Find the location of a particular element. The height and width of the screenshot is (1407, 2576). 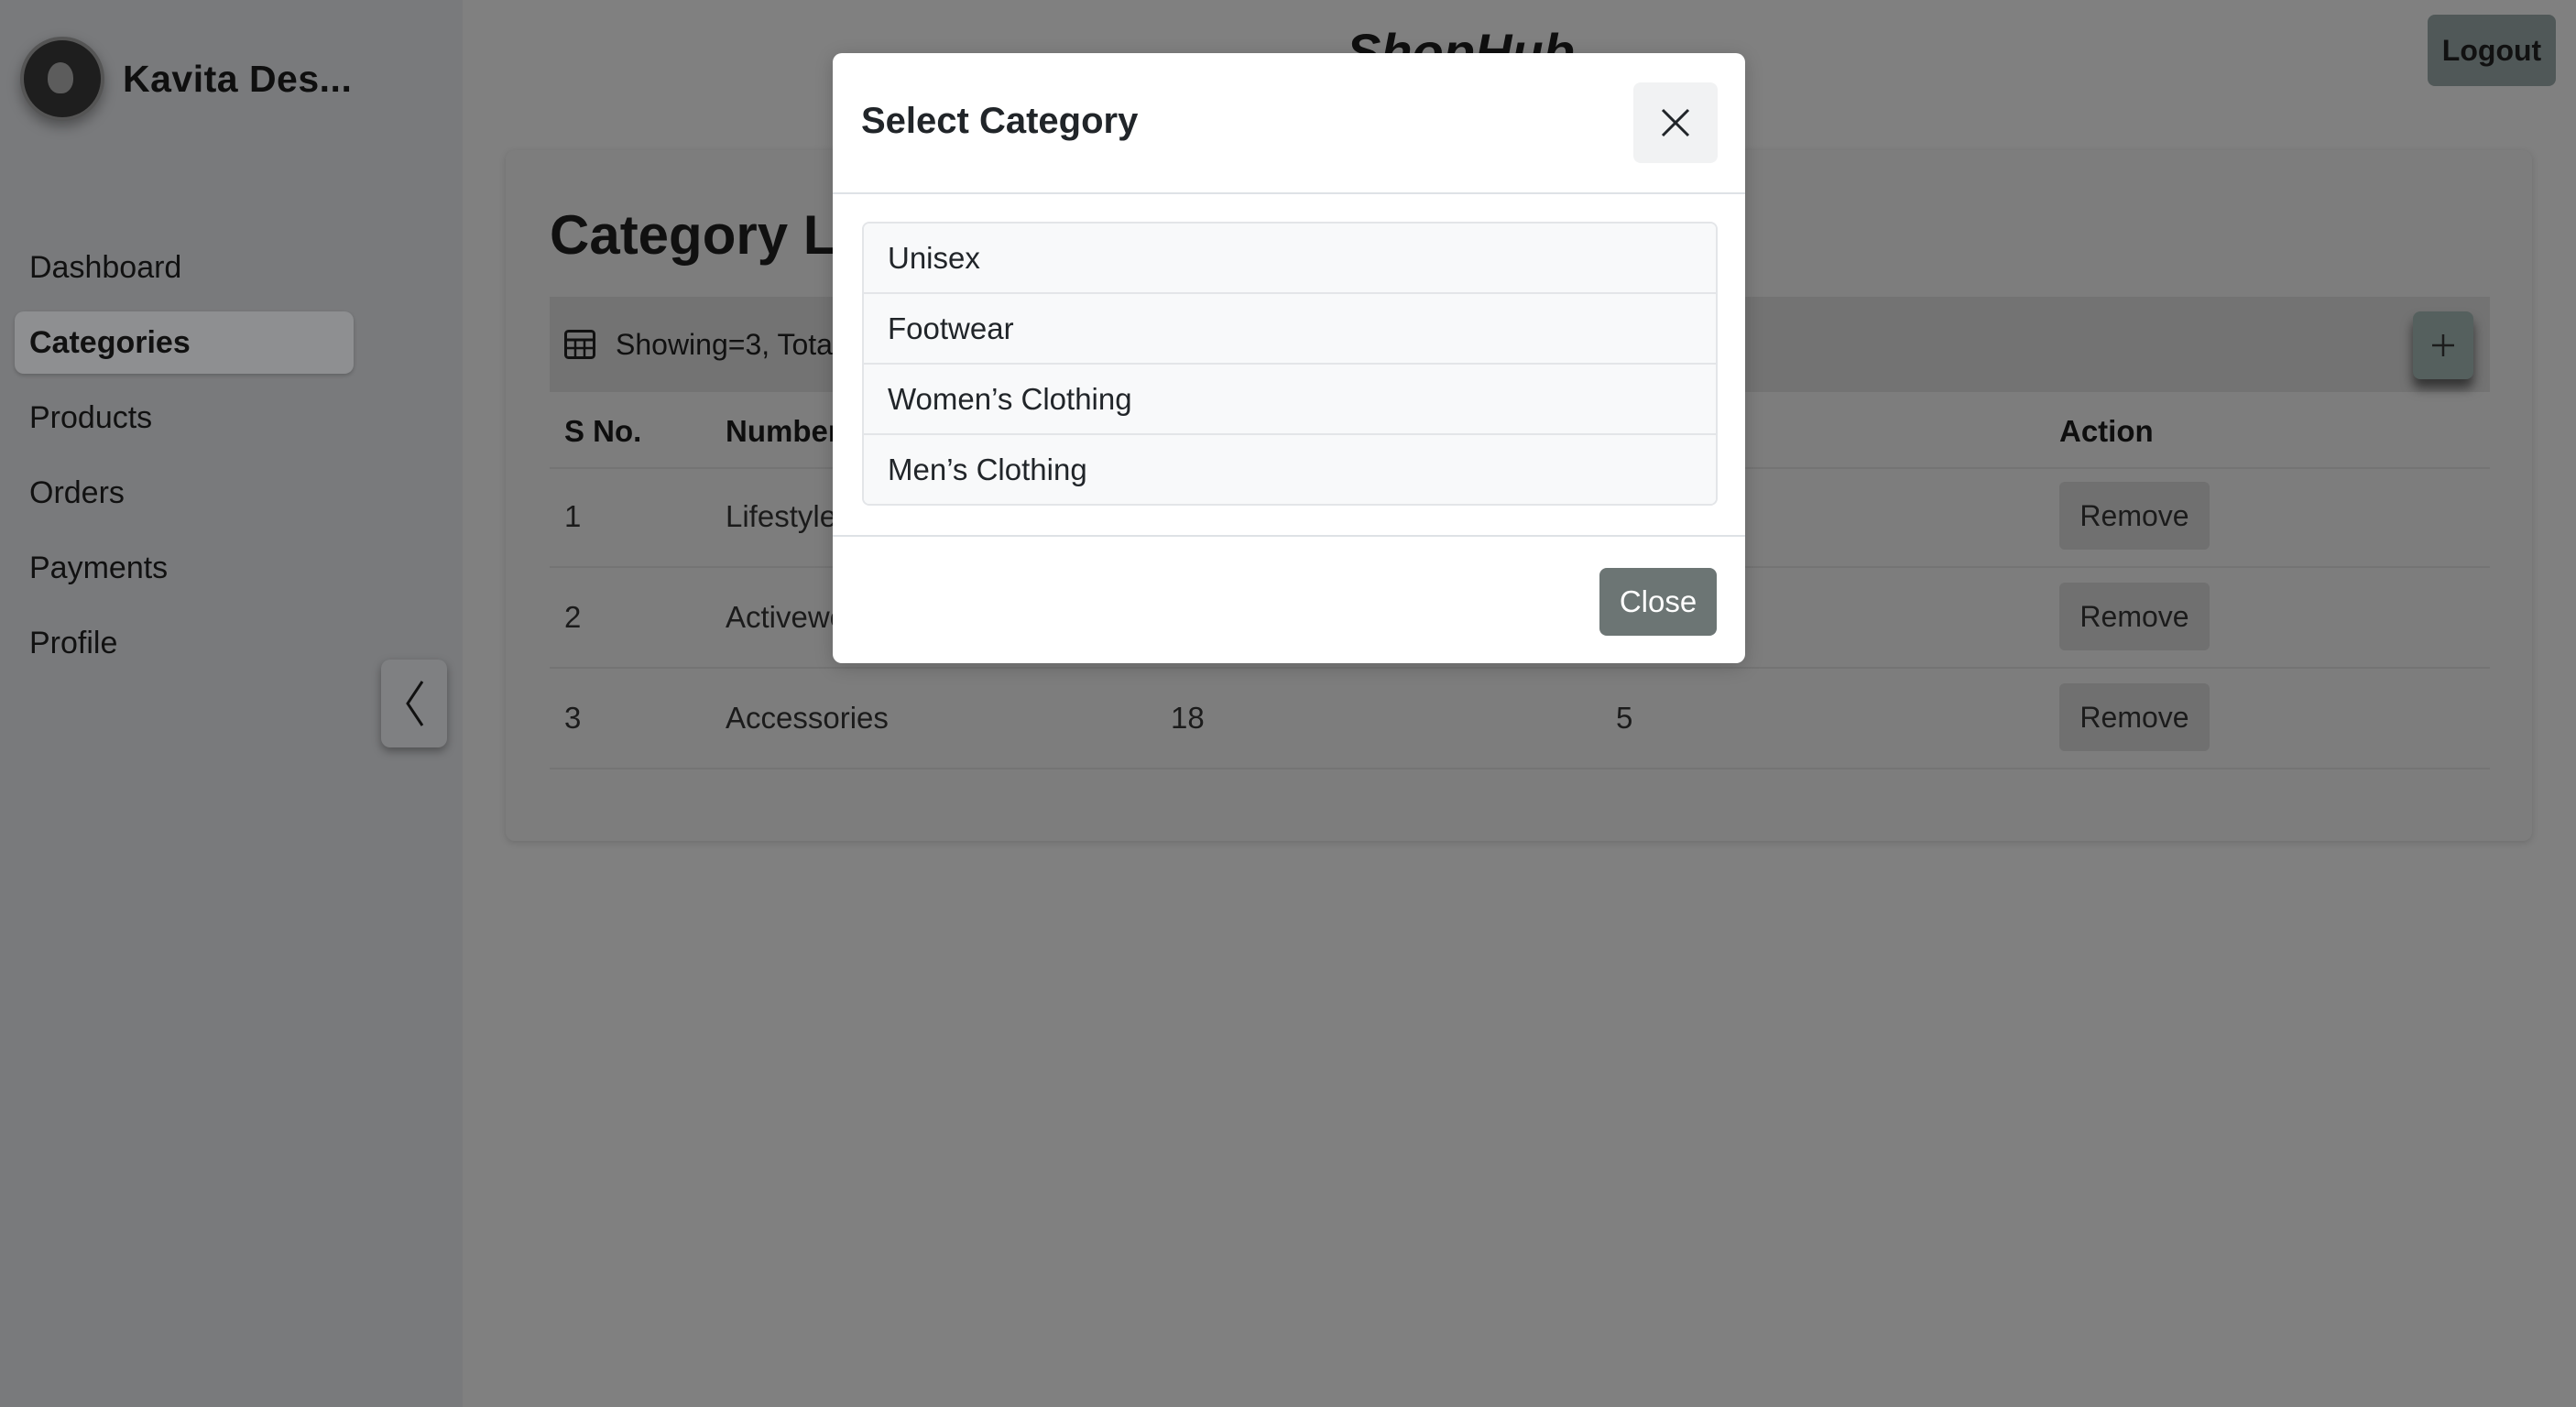

category-option-footwear: Footwear is located at coordinates (1290, 329).